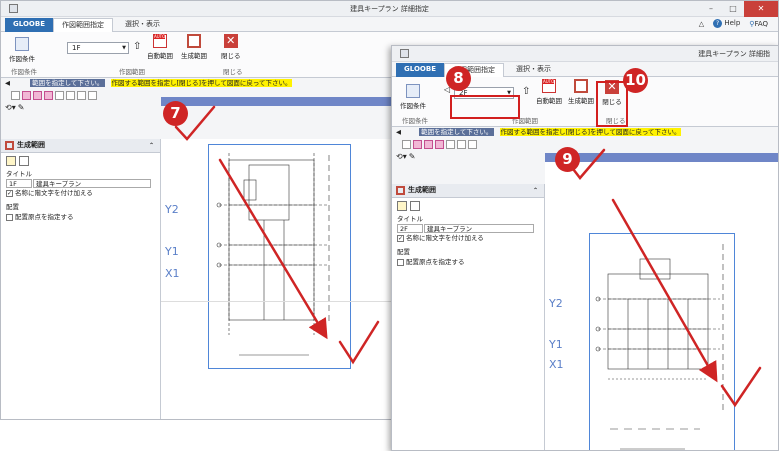  Describe the element at coordinates (435, 262) in the screenshot. I see `placement-origin-label: 配置原点を指定する` at that location.